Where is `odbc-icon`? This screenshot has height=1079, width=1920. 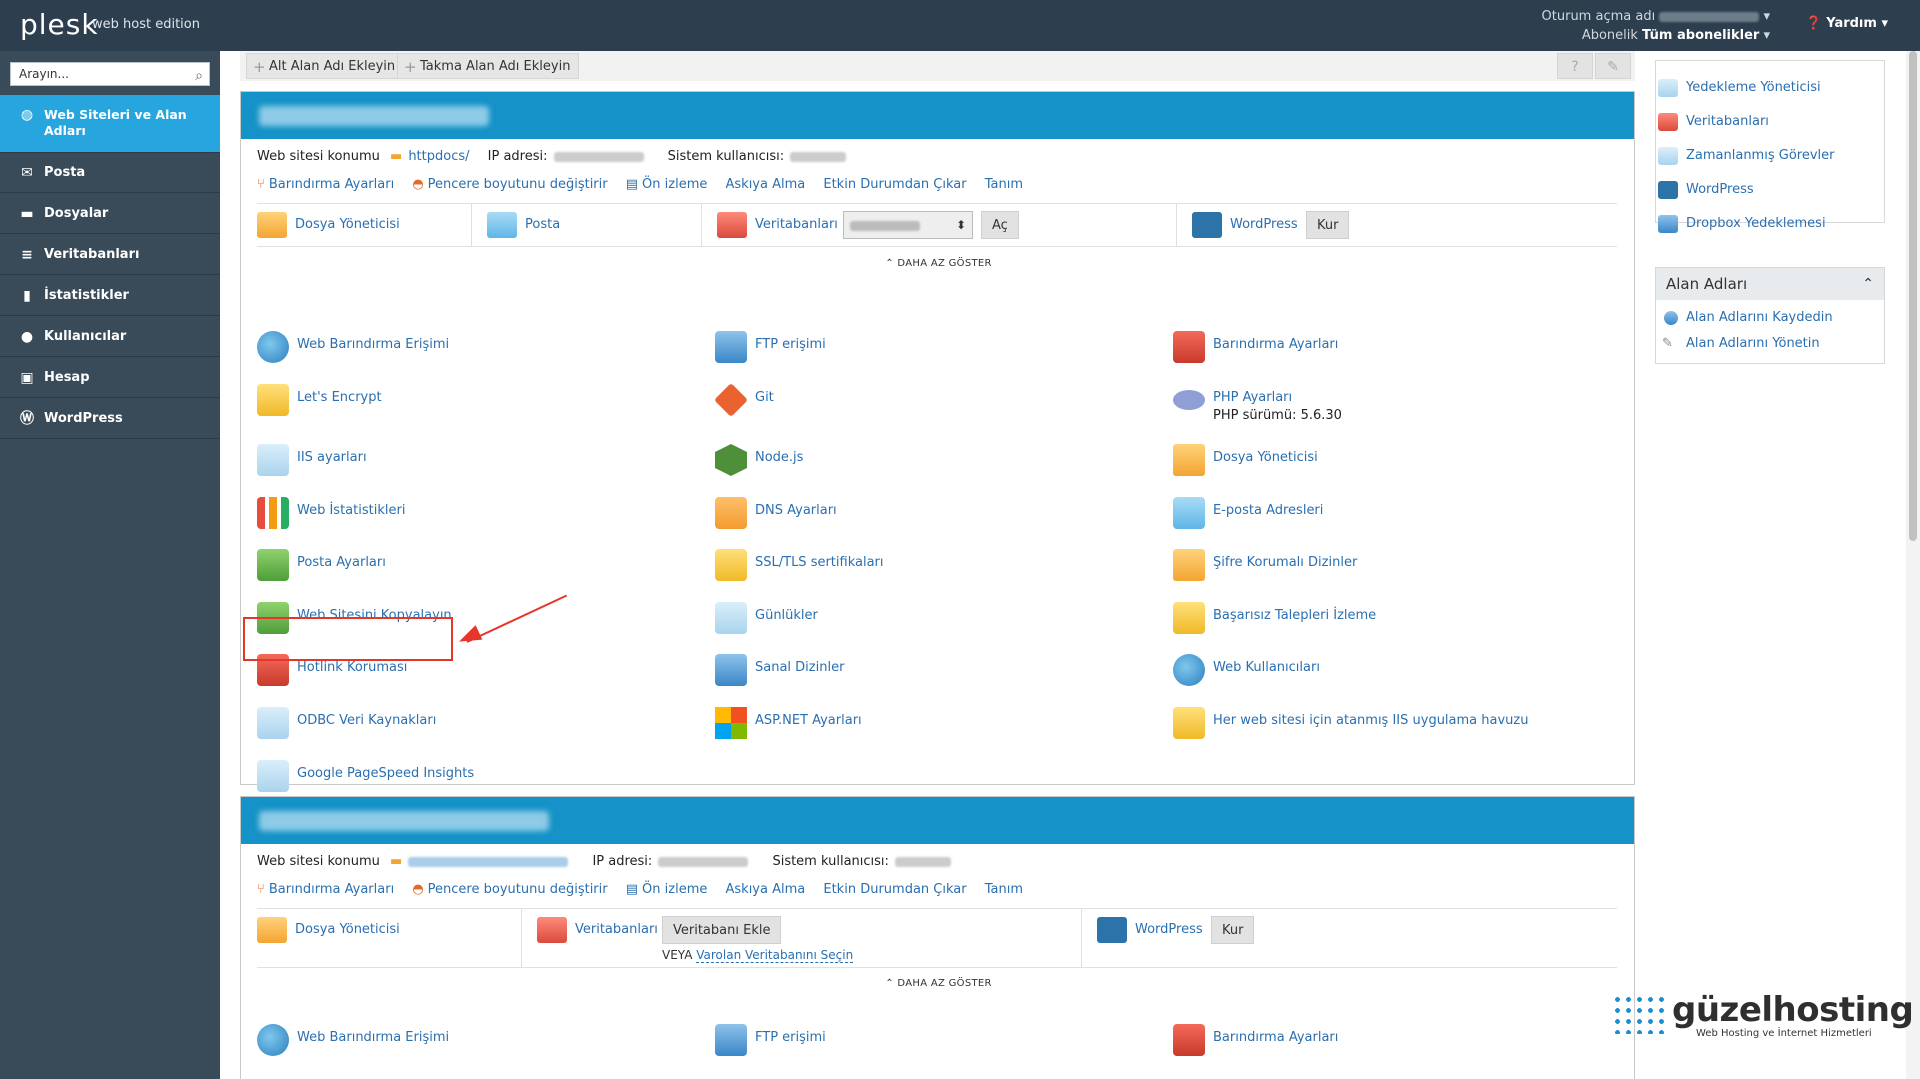 odbc-icon is located at coordinates (273, 723).